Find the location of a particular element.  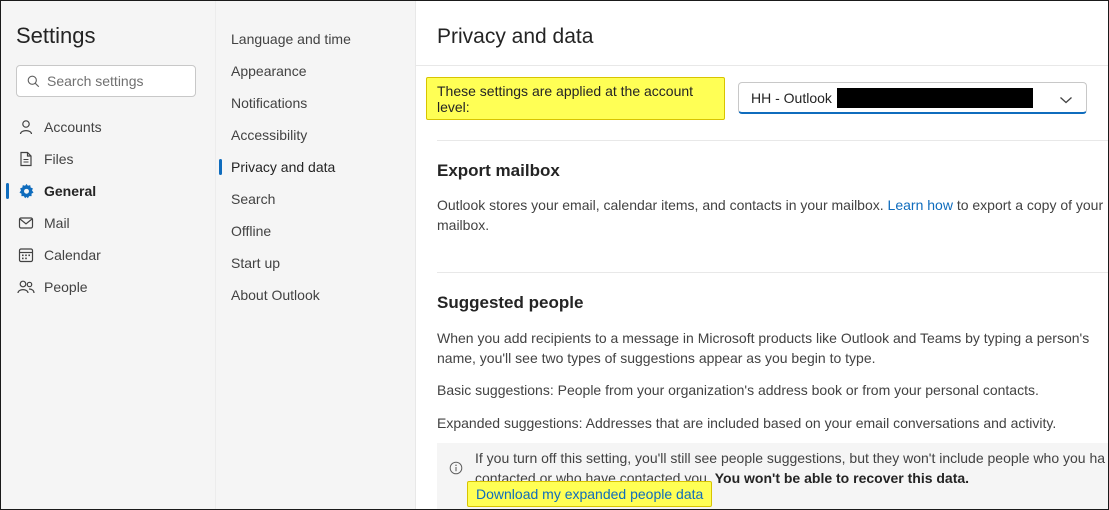

subnav-item-privacy-and-data: Privacy and data is located at coordinates (316, 167).